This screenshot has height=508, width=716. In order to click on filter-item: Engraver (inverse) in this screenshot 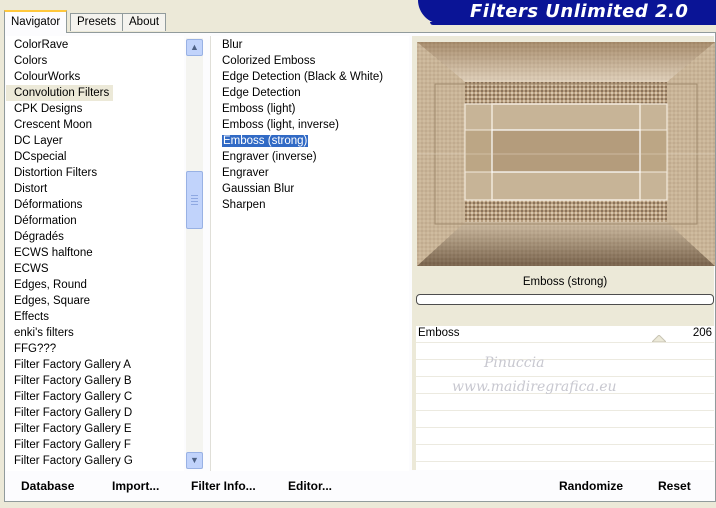, I will do `click(310, 157)`.